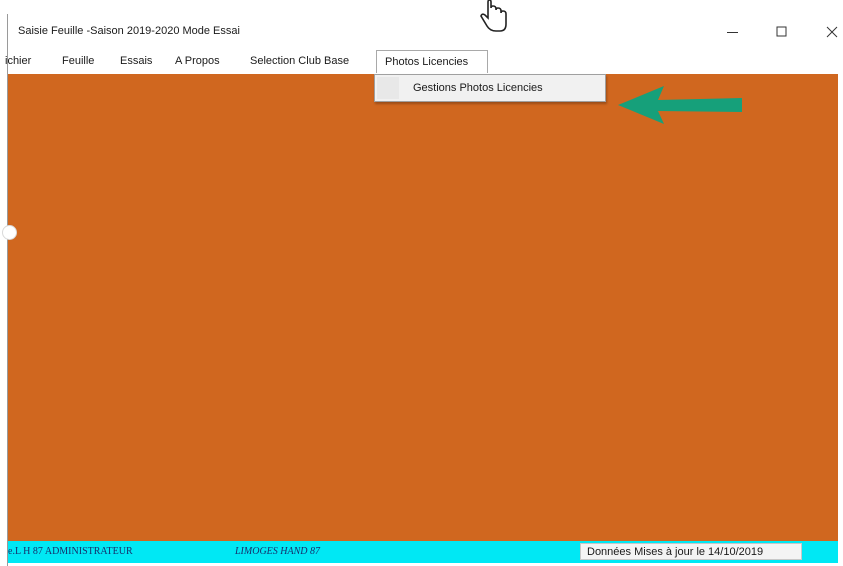 This screenshot has height=566, width=843. I want to click on hand-pointer-icon, so click(493, 16).